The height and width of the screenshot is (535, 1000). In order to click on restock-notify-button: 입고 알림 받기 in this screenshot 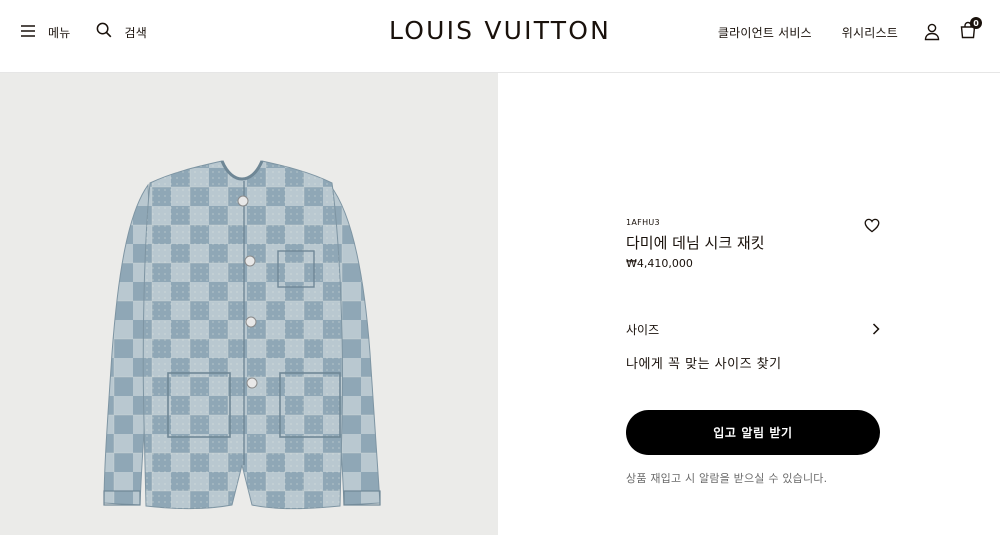, I will do `click(753, 432)`.